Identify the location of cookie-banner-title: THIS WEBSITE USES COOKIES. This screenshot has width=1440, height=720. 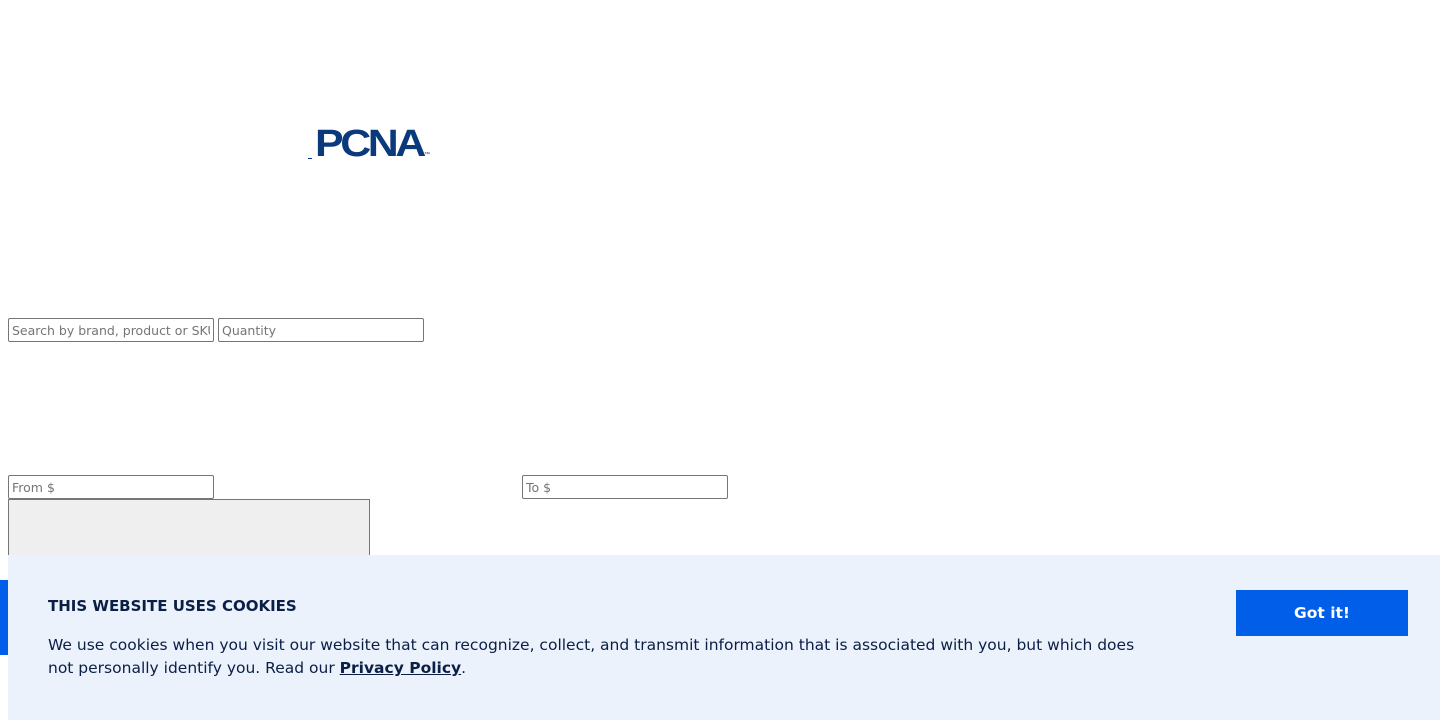
(172, 606).